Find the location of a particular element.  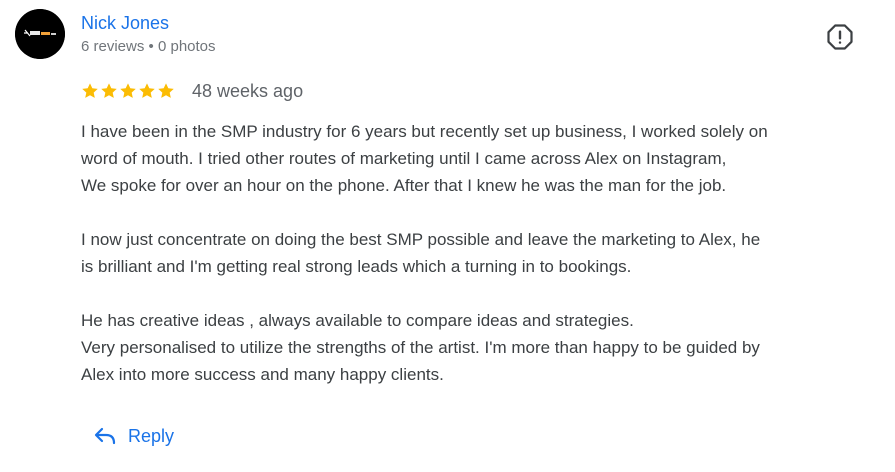

reviews-count: 6 reviews is located at coordinates (113, 46).